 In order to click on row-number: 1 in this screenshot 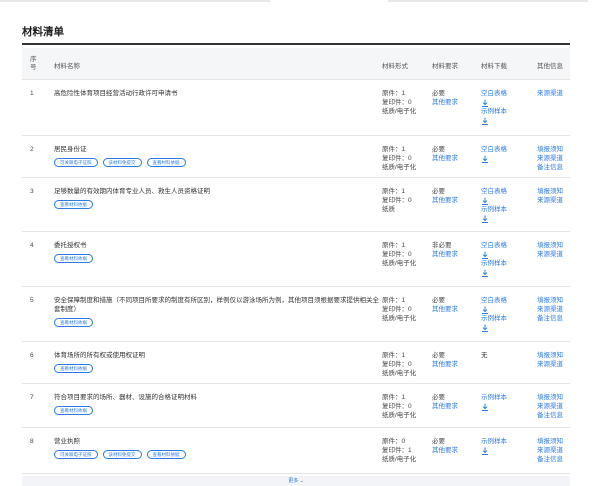, I will do `click(32, 93)`.